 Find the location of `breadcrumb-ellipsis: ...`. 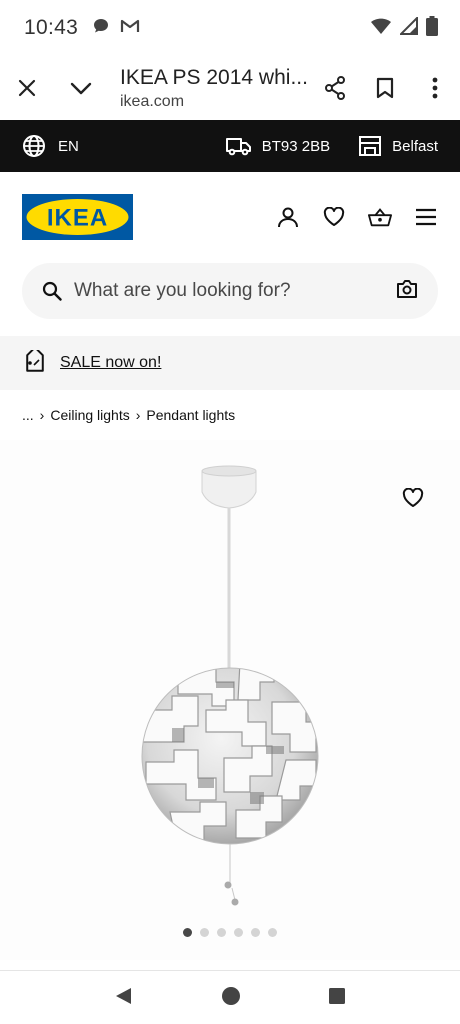

breadcrumb-ellipsis: ... is located at coordinates (28, 415).